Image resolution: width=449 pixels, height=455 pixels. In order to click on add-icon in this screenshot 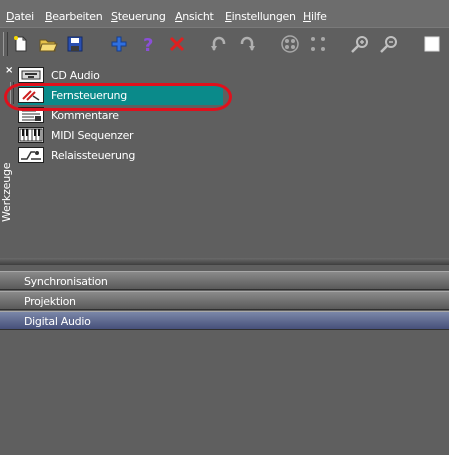, I will do `click(119, 44)`.